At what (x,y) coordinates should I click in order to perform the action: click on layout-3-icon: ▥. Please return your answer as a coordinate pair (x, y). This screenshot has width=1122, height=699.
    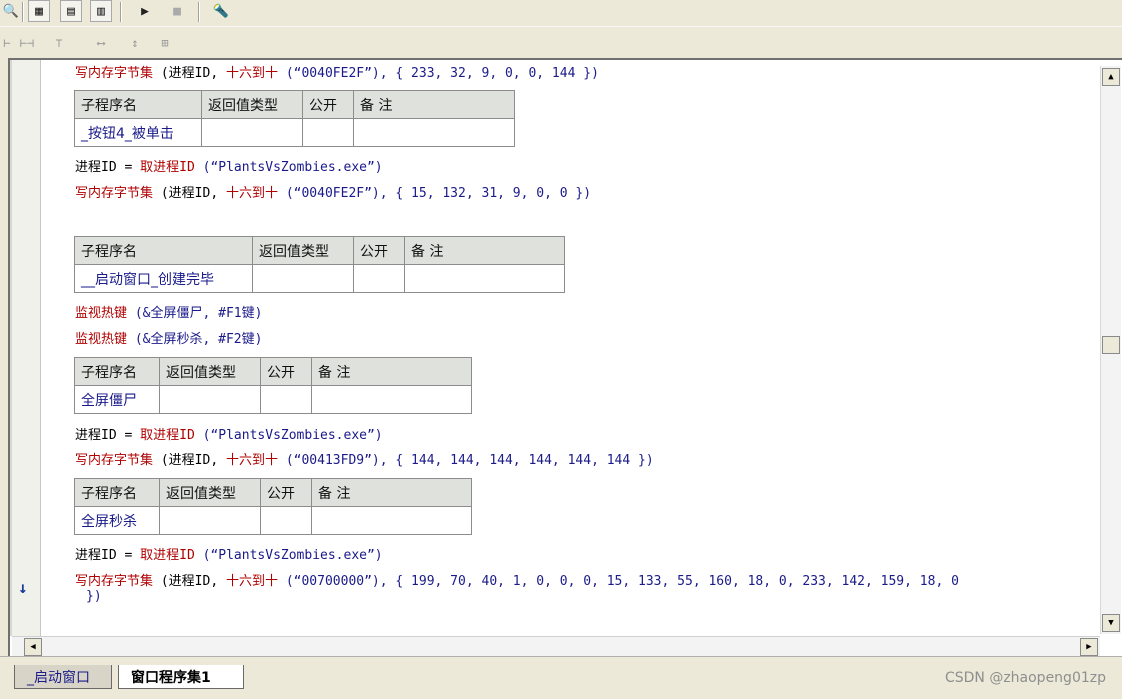
    Looking at the image, I should click on (101, 11).